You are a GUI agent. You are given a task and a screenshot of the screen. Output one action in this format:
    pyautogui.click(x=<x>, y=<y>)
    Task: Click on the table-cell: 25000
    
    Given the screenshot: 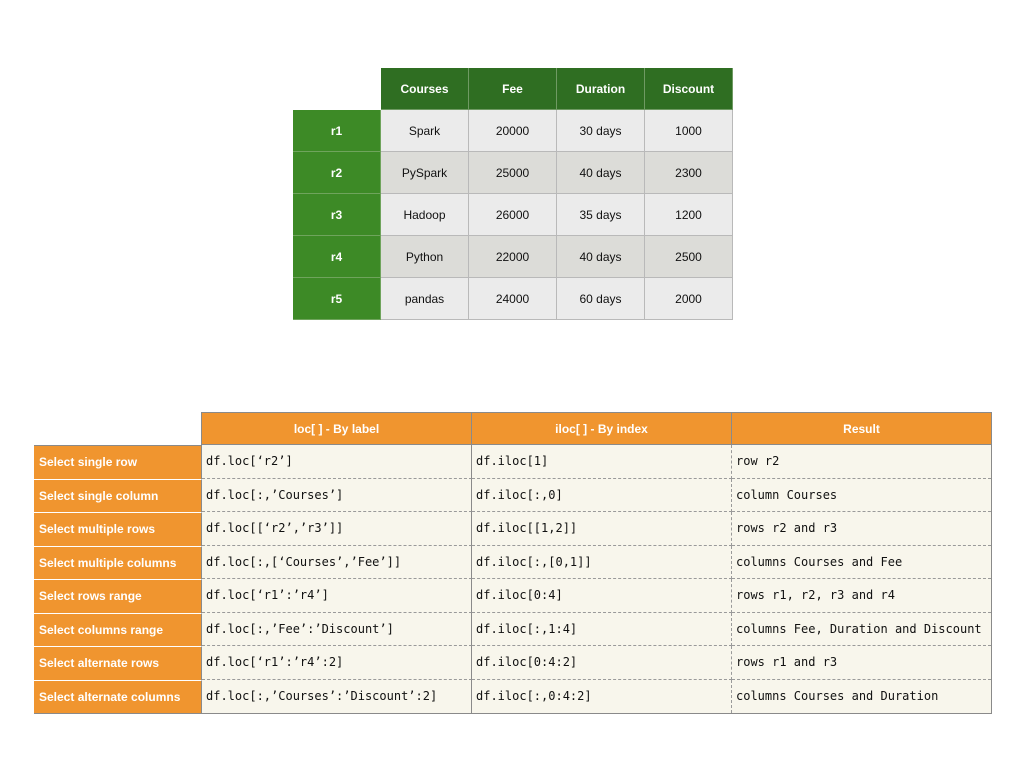 What is the action you would take?
    pyautogui.click(x=513, y=173)
    